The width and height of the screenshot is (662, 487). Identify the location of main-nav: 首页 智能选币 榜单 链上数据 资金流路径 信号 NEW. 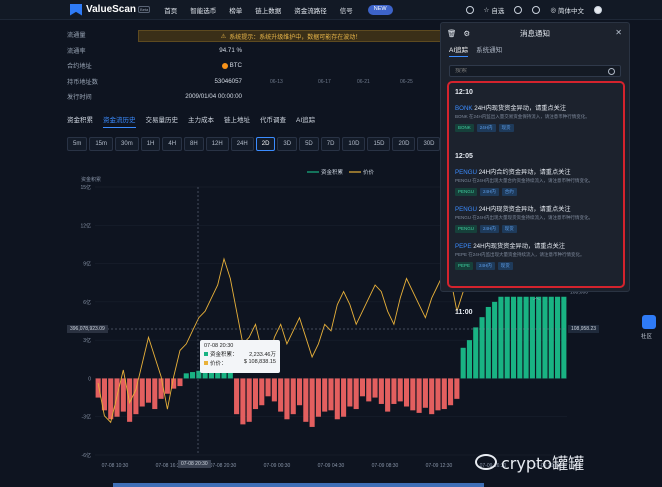
(278, 9).